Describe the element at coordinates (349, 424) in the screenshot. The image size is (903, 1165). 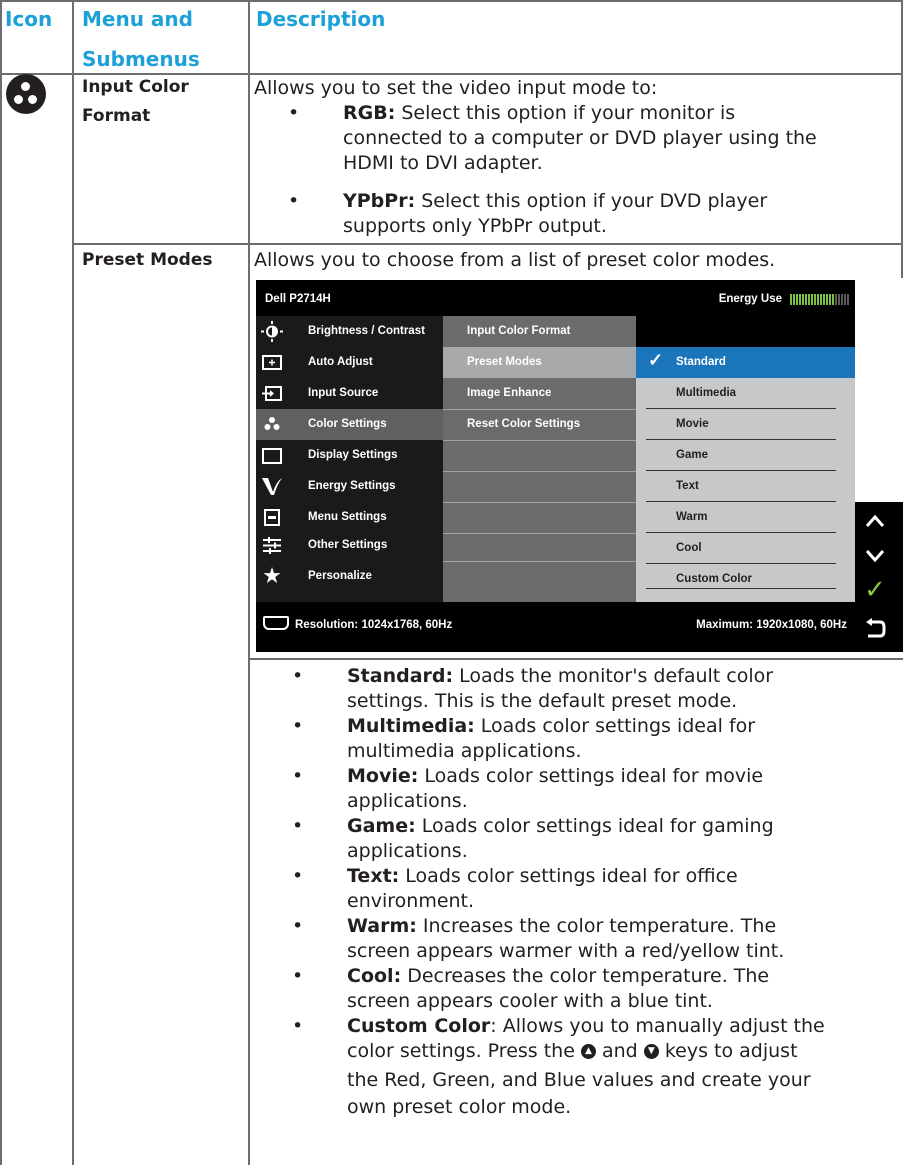
I see `osd-menu-color-settings: Color Settings` at that location.